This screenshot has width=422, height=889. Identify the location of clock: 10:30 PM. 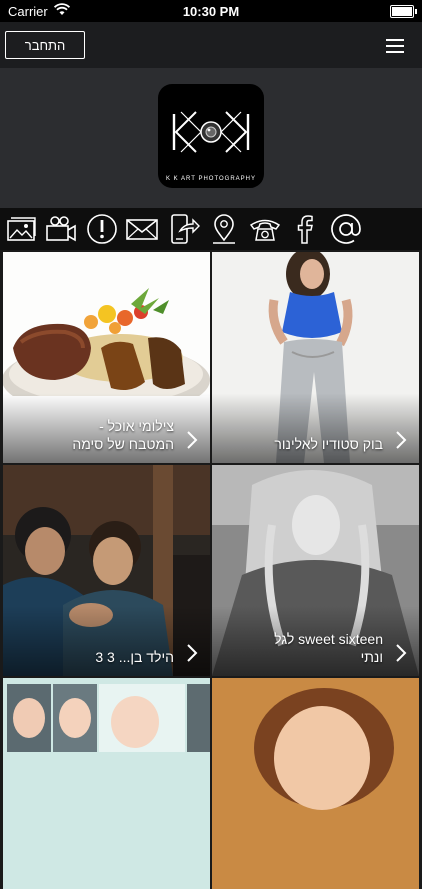
(211, 11).